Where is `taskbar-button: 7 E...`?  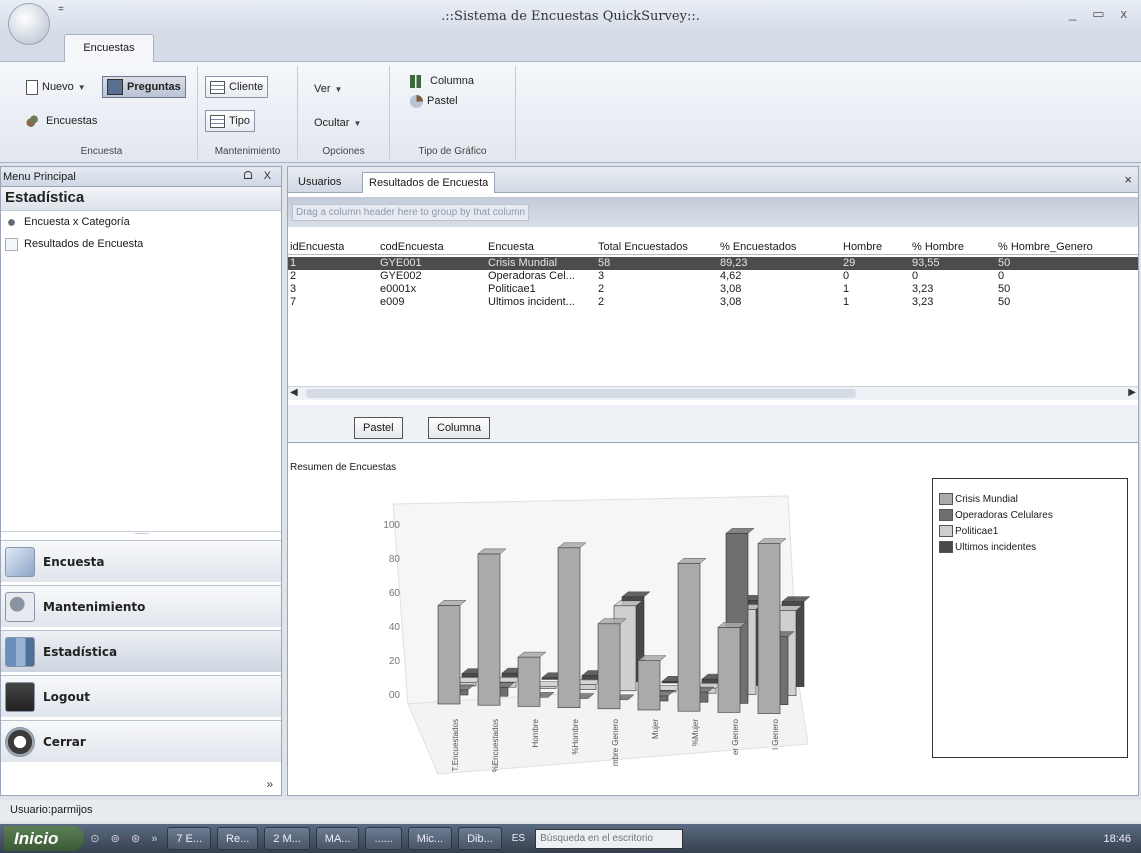
taskbar-button: 7 E... is located at coordinates (189, 838).